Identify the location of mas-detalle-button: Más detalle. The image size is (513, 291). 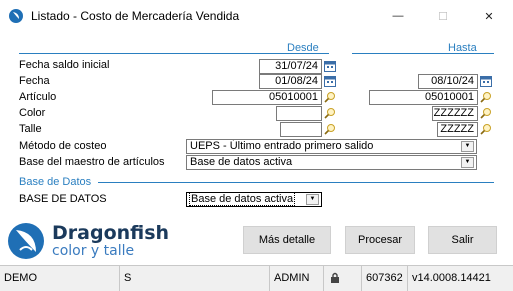
(287, 240).